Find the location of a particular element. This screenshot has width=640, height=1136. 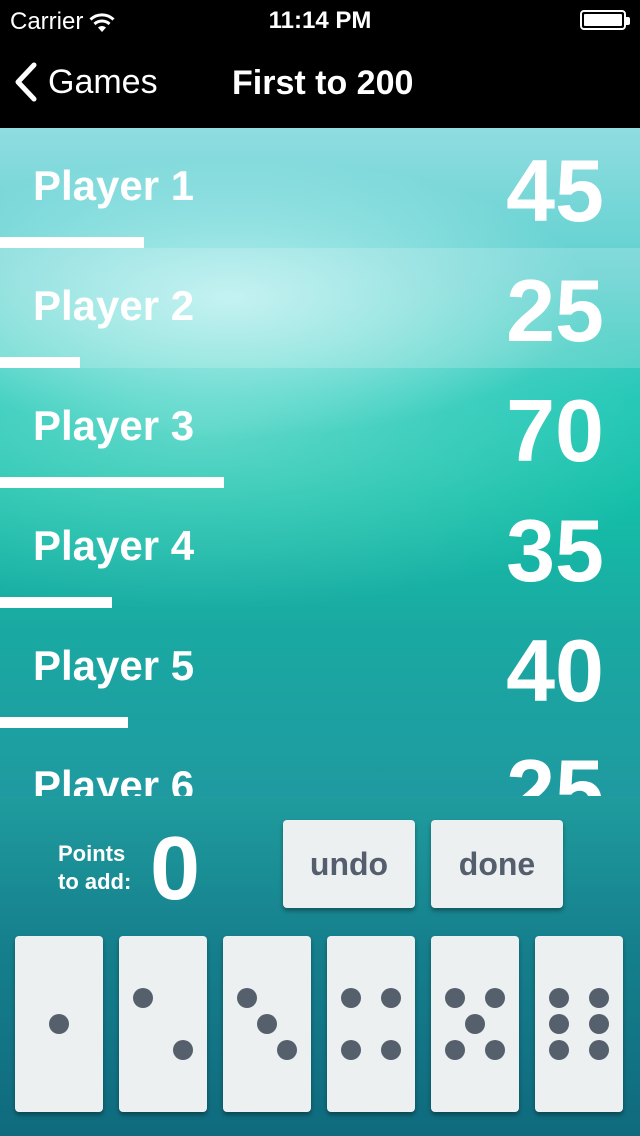

battery-icon is located at coordinates (605, 20).